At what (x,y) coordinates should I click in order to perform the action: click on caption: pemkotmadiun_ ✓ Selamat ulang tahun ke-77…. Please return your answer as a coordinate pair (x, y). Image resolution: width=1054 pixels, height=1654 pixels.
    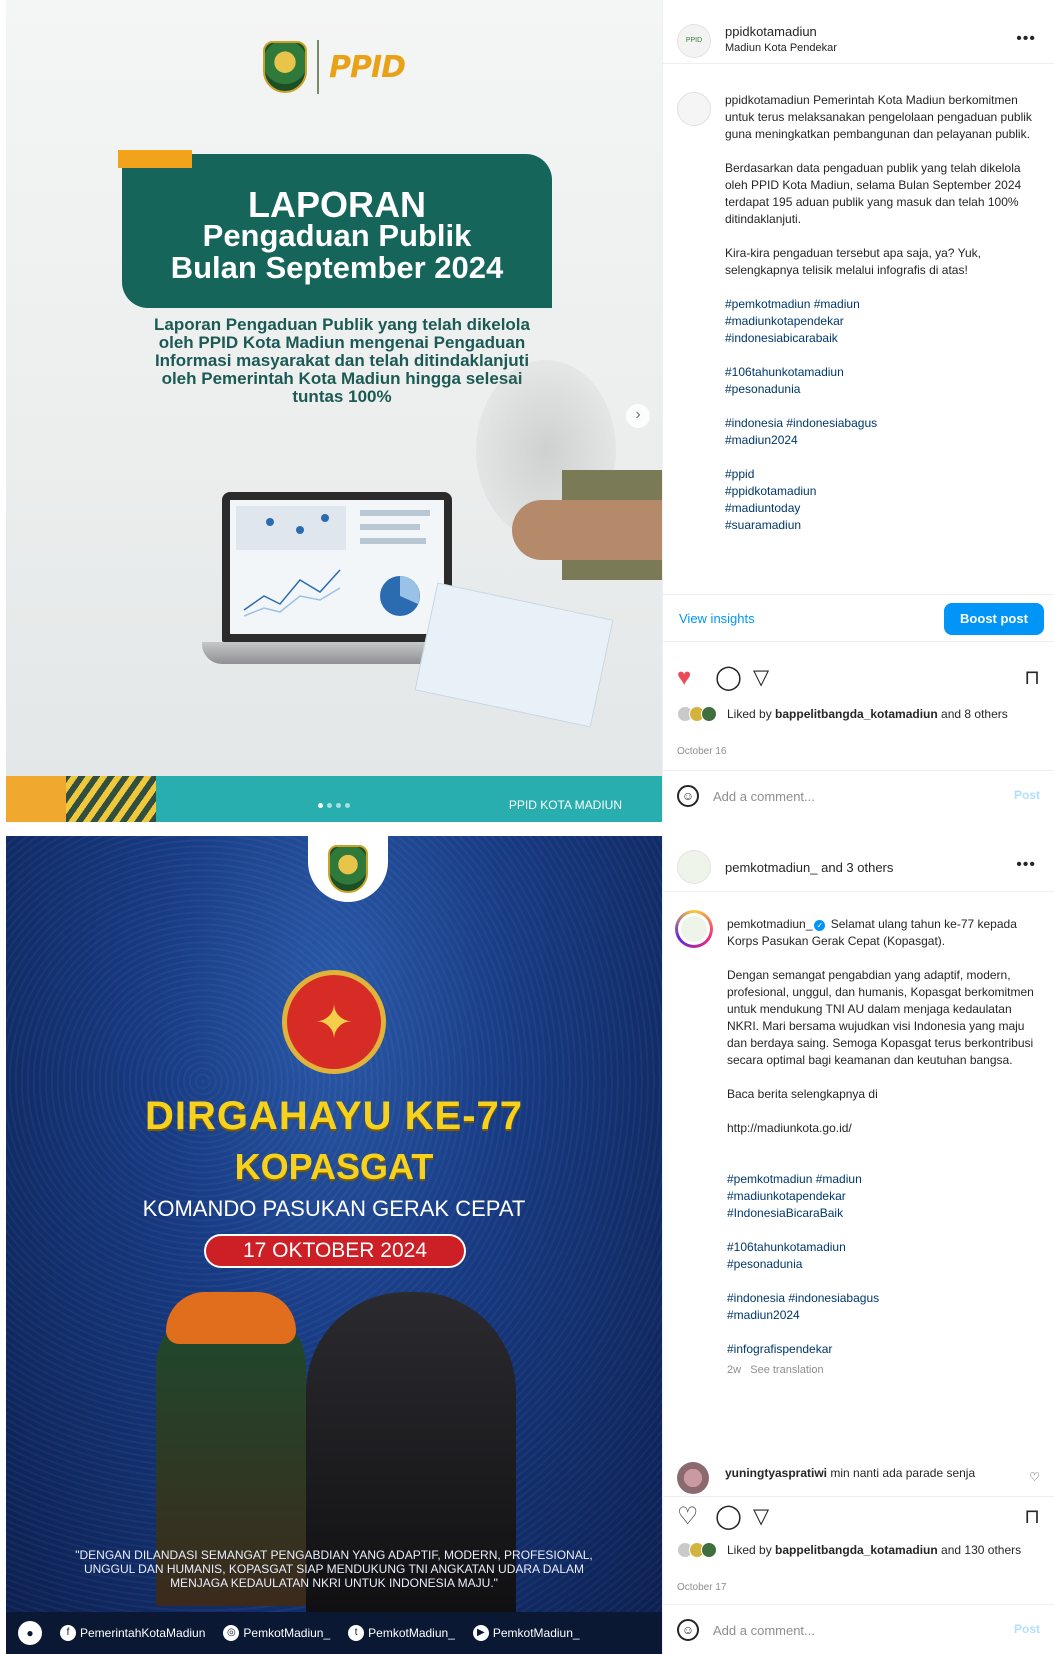
    Looking at the image, I should click on (883, 1147).